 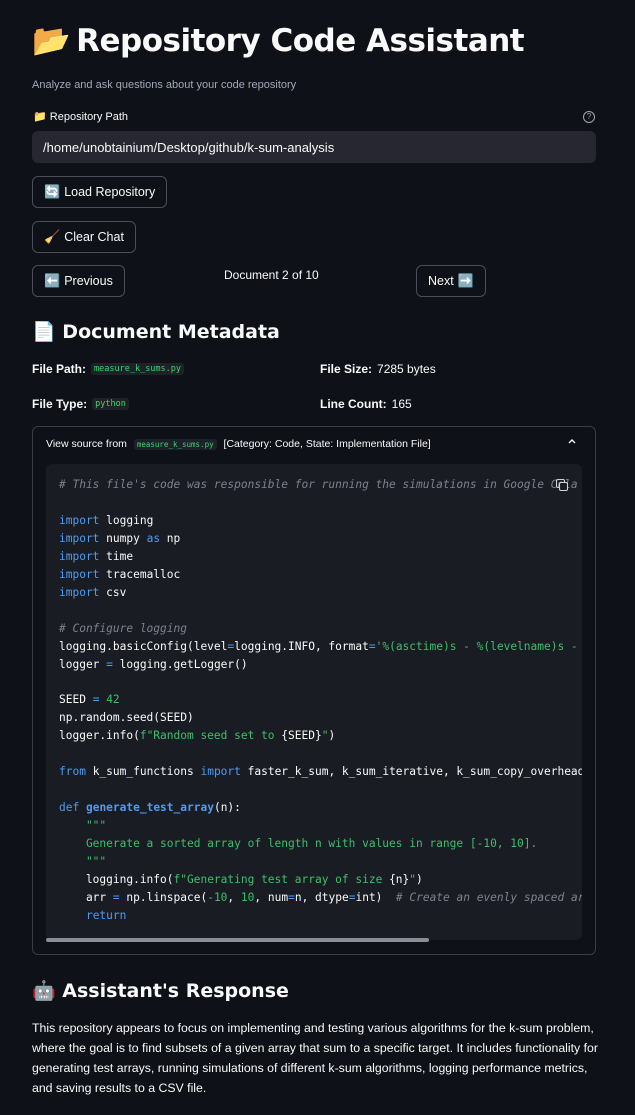 I want to click on page-title: 📂 Repository Code Assistant, so click(x=278, y=40).